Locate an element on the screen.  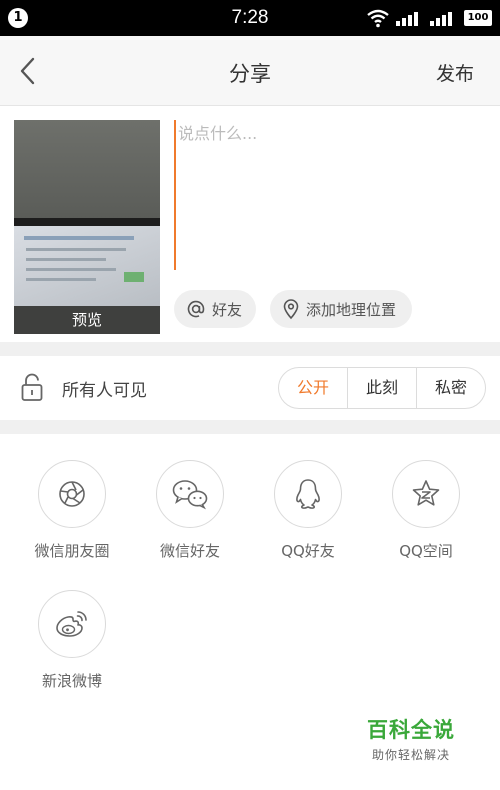
mention-friends-button: 好友 is located at coordinates (215, 309).